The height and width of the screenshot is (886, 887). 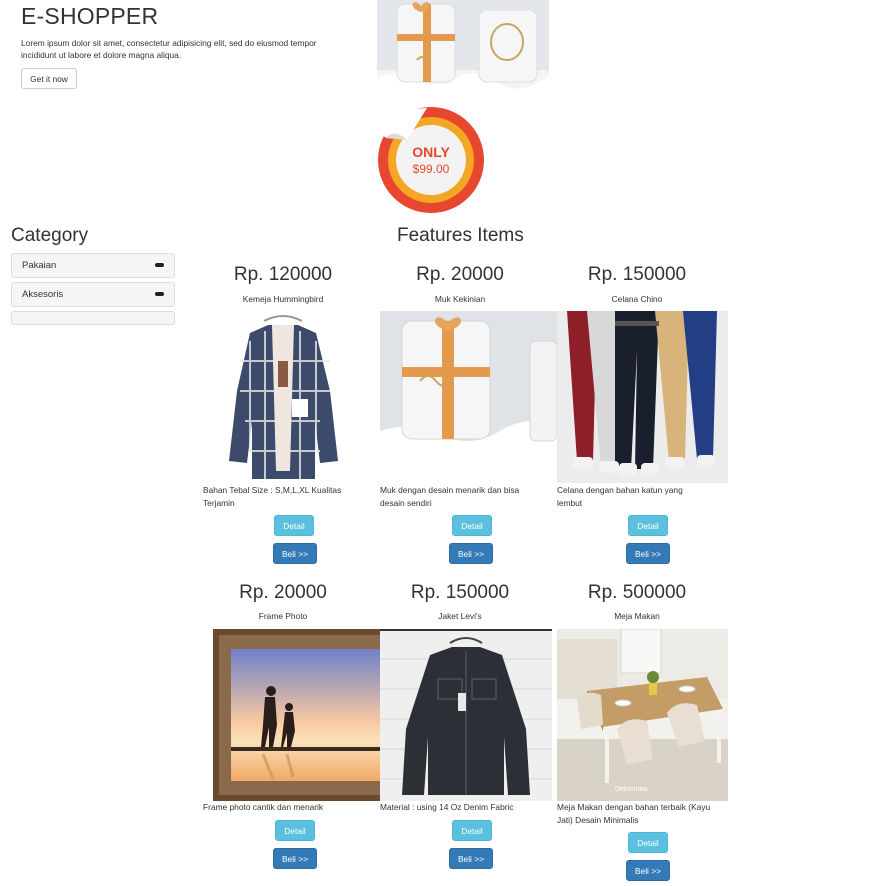 What do you see at coordinates (43, 294) in the screenshot?
I see `category-item-label: Aksesoris` at bounding box center [43, 294].